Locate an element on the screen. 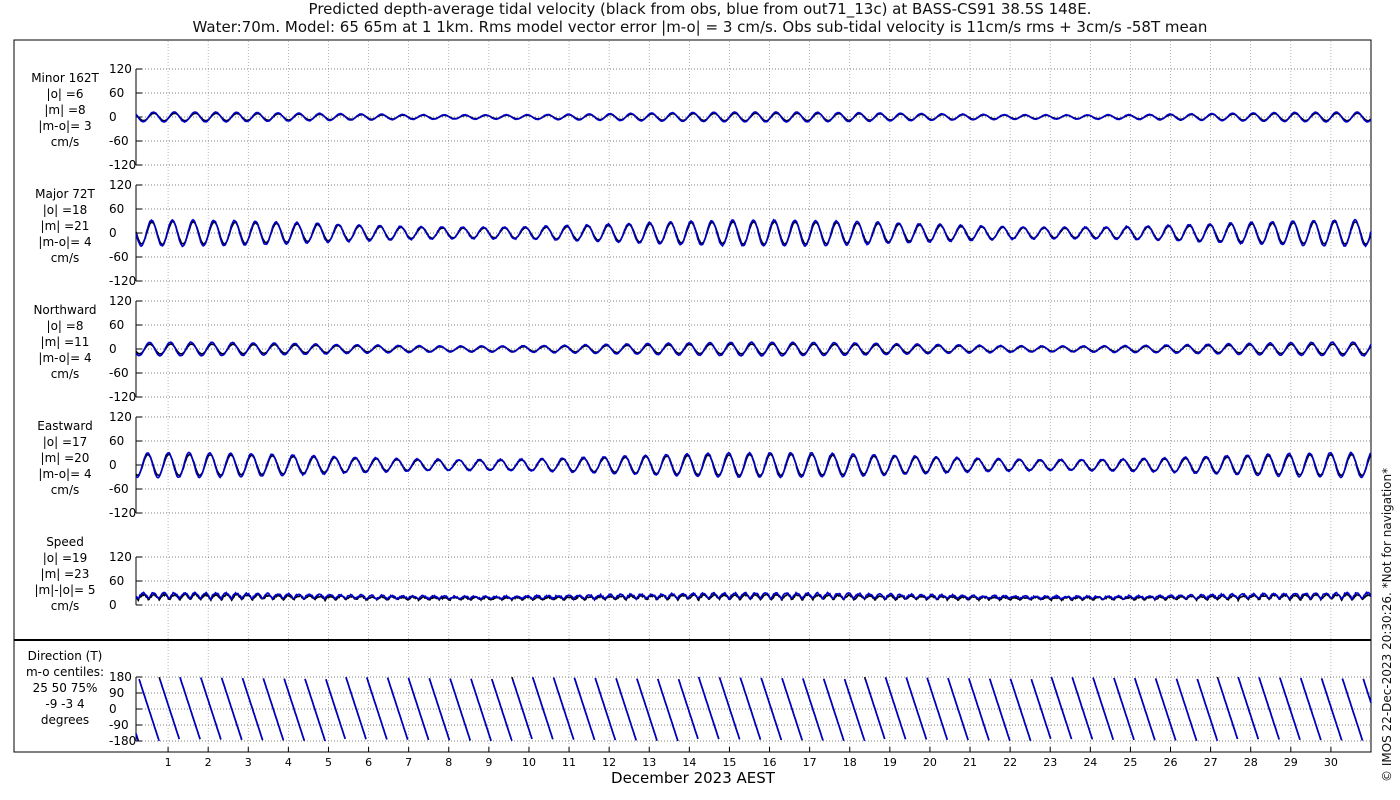 The height and width of the screenshot is (800, 1400). panel-speed: 120 60 0 Speed |o| =19 |m| =23 |m|-|o|= 5 cm/s is located at coordinates (703, 574).